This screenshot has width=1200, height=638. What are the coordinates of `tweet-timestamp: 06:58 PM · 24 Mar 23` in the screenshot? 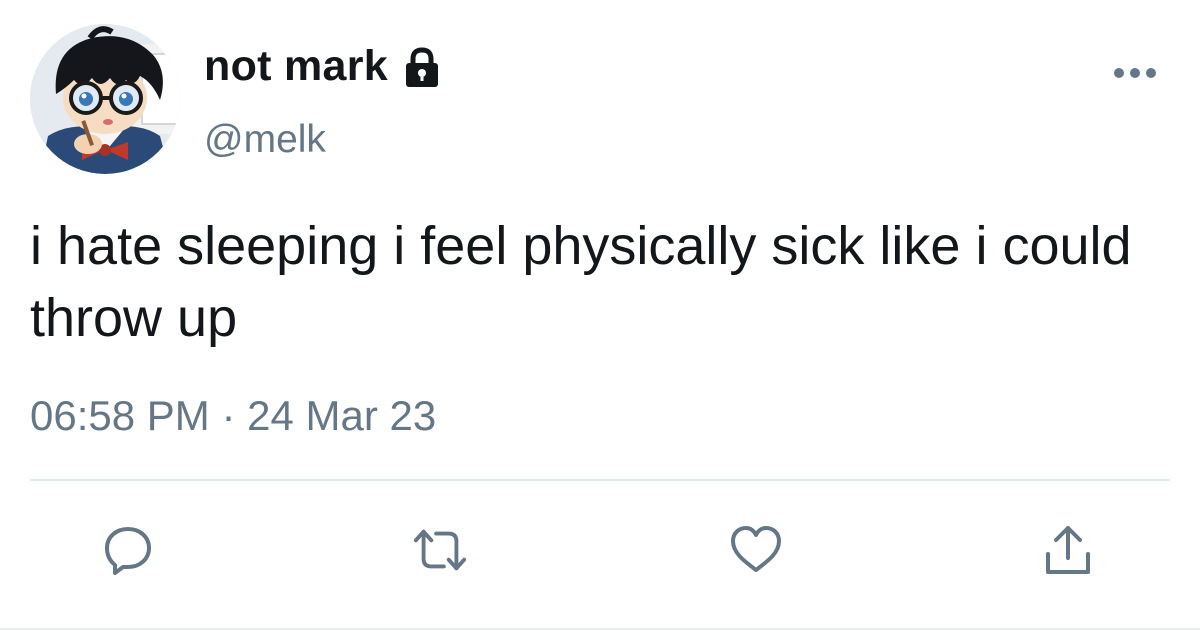 It's located at (233, 416).